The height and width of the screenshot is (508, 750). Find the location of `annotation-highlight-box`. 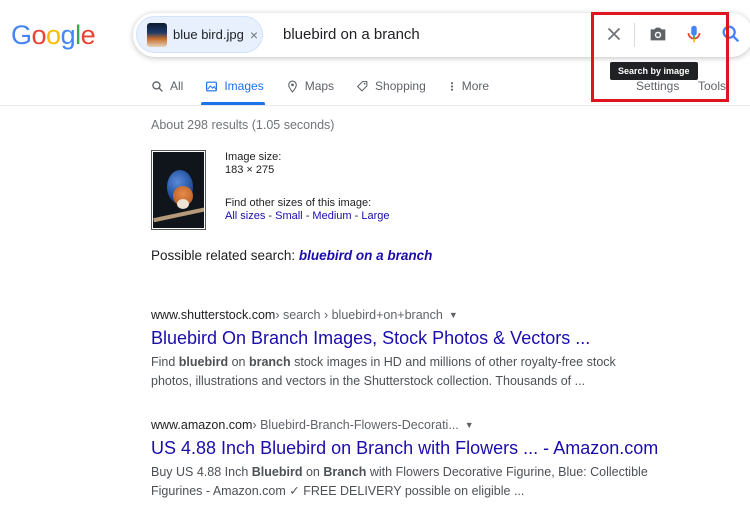

annotation-highlight-box is located at coordinates (660, 57).